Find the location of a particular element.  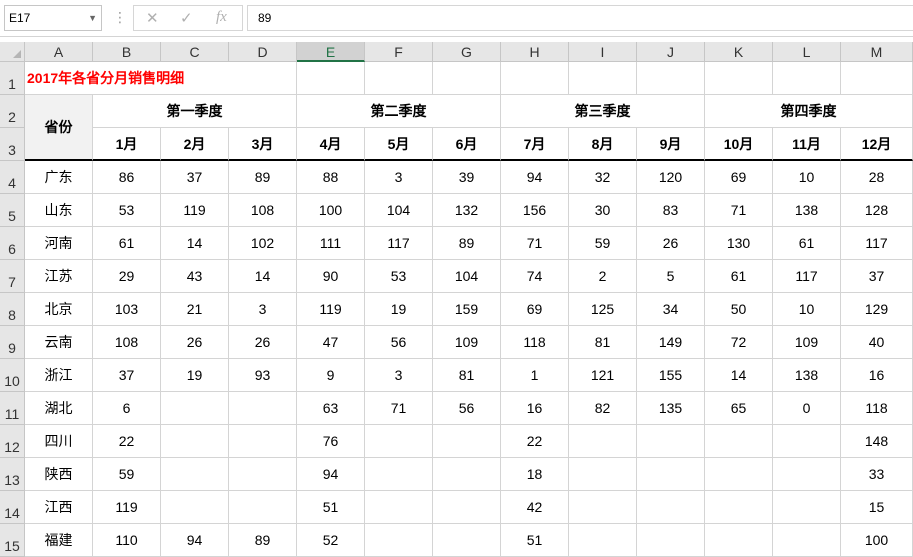

row-header-6: 6 is located at coordinates (12, 243).